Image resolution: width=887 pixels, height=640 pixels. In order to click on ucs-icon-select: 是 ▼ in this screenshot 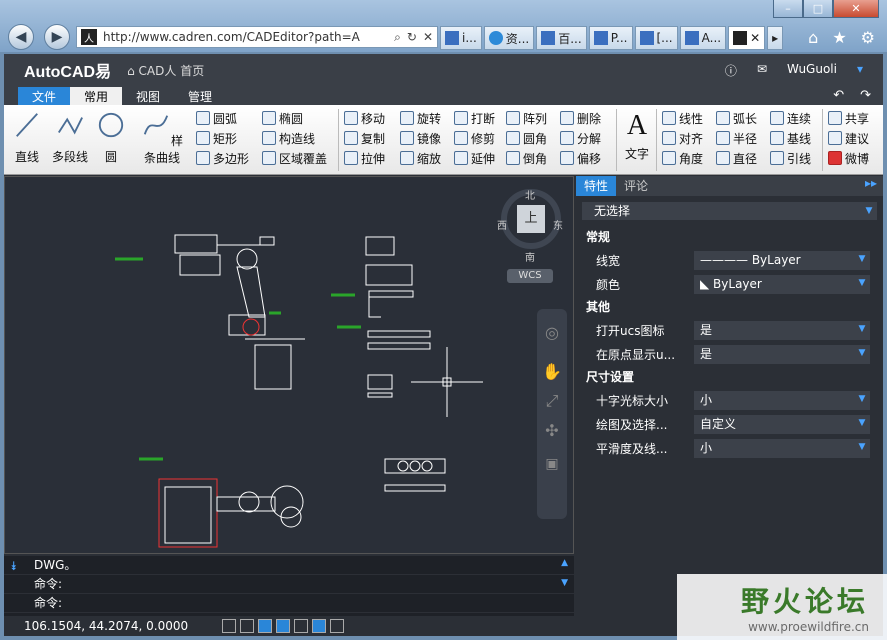, I will do `click(782, 330)`.